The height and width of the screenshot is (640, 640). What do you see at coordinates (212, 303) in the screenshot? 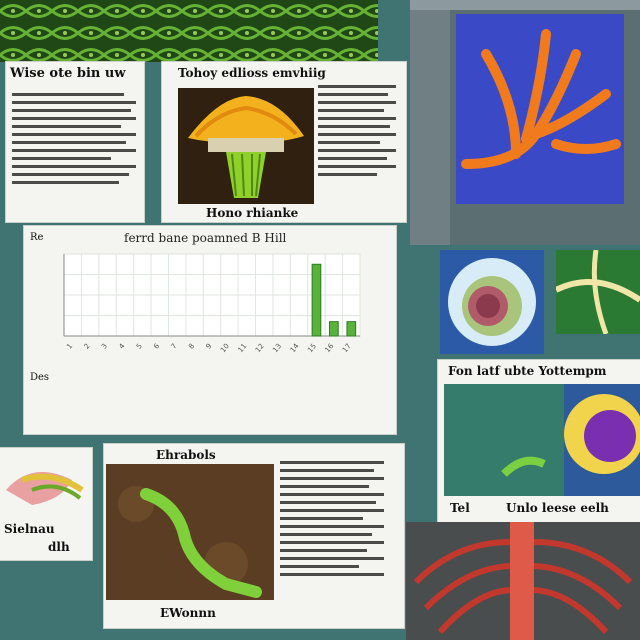
I see `bar-chart: 1 2 3 4 5 6 7 8 9 10 11 12 13 14 15 16 17` at bounding box center [212, 303].